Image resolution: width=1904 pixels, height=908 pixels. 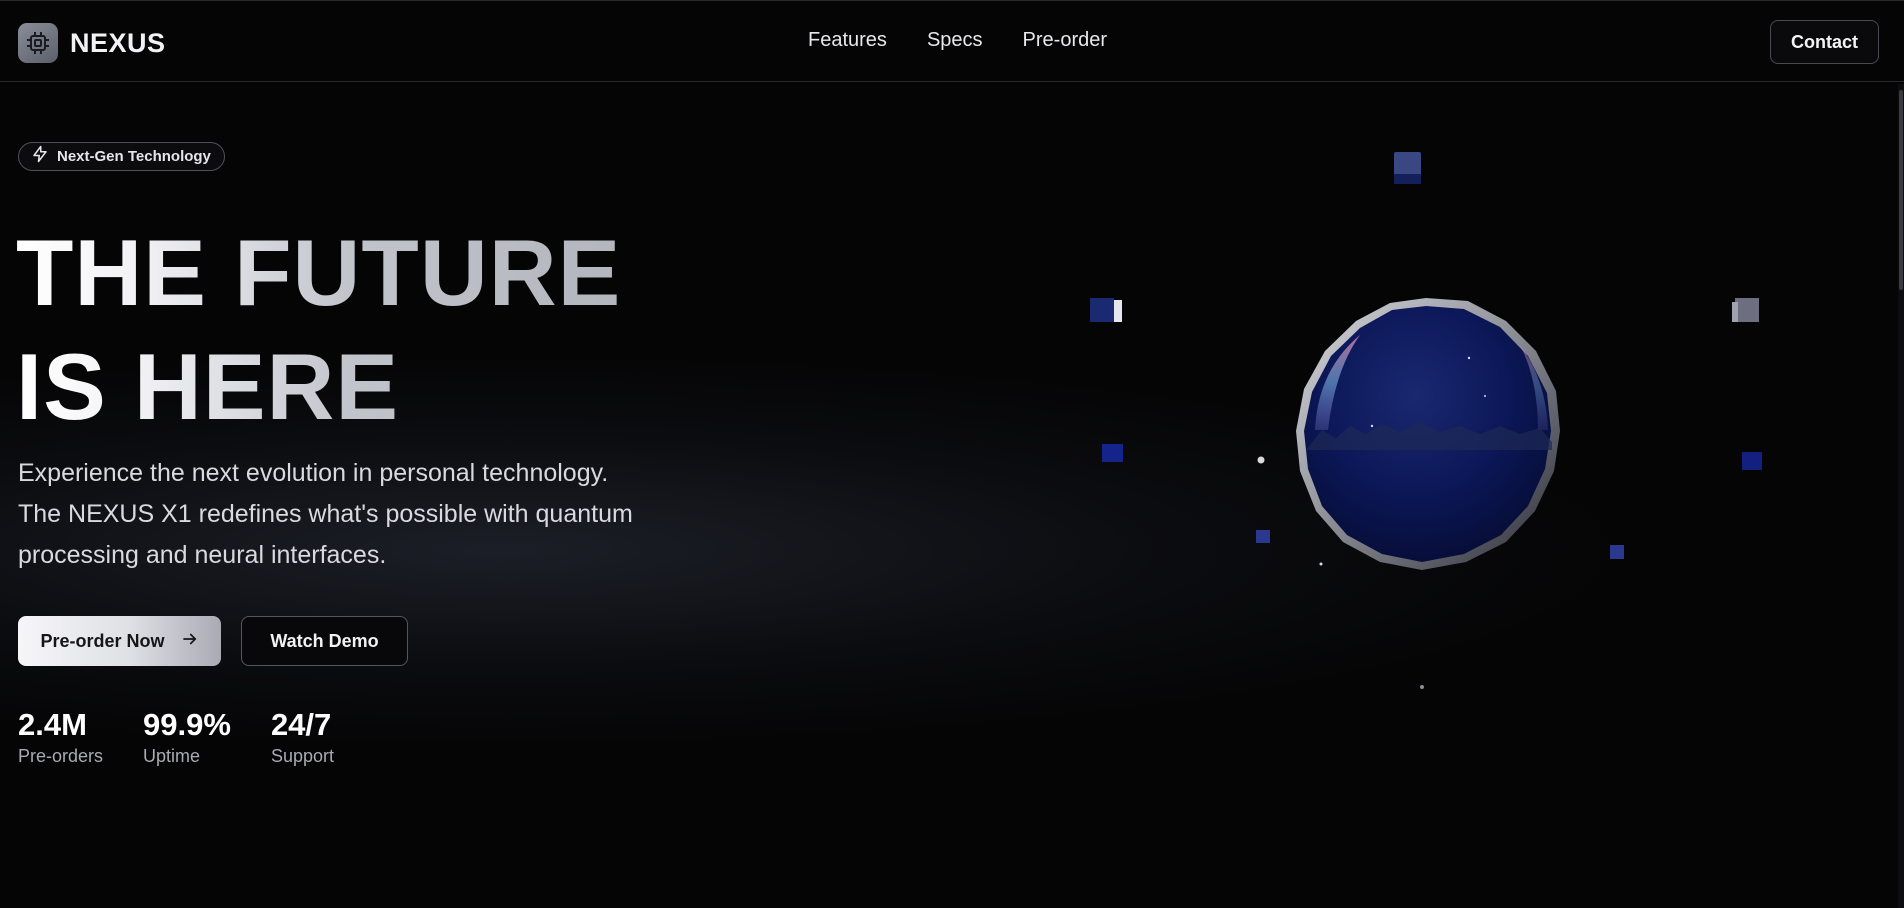 I want to click on chip-icon, so click(x=38, y=43).